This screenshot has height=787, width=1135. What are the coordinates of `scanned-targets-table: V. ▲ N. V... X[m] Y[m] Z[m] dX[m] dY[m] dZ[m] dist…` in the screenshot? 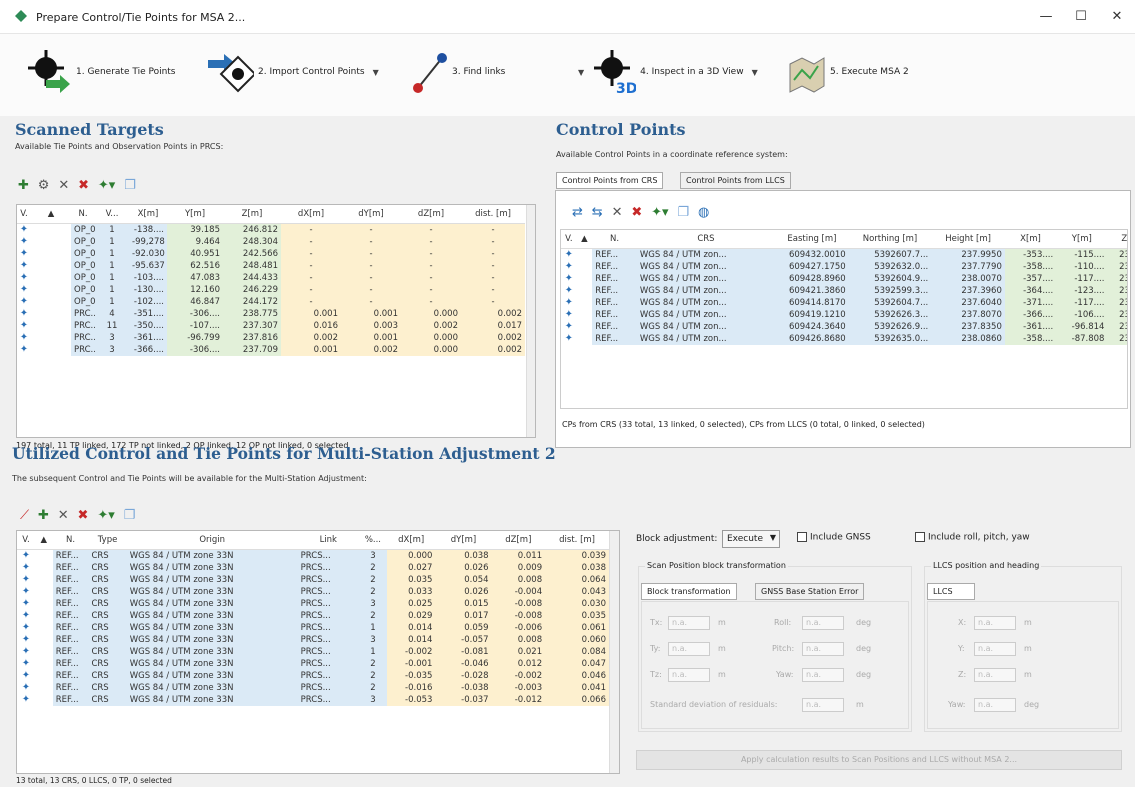 It's located at (276, 321).